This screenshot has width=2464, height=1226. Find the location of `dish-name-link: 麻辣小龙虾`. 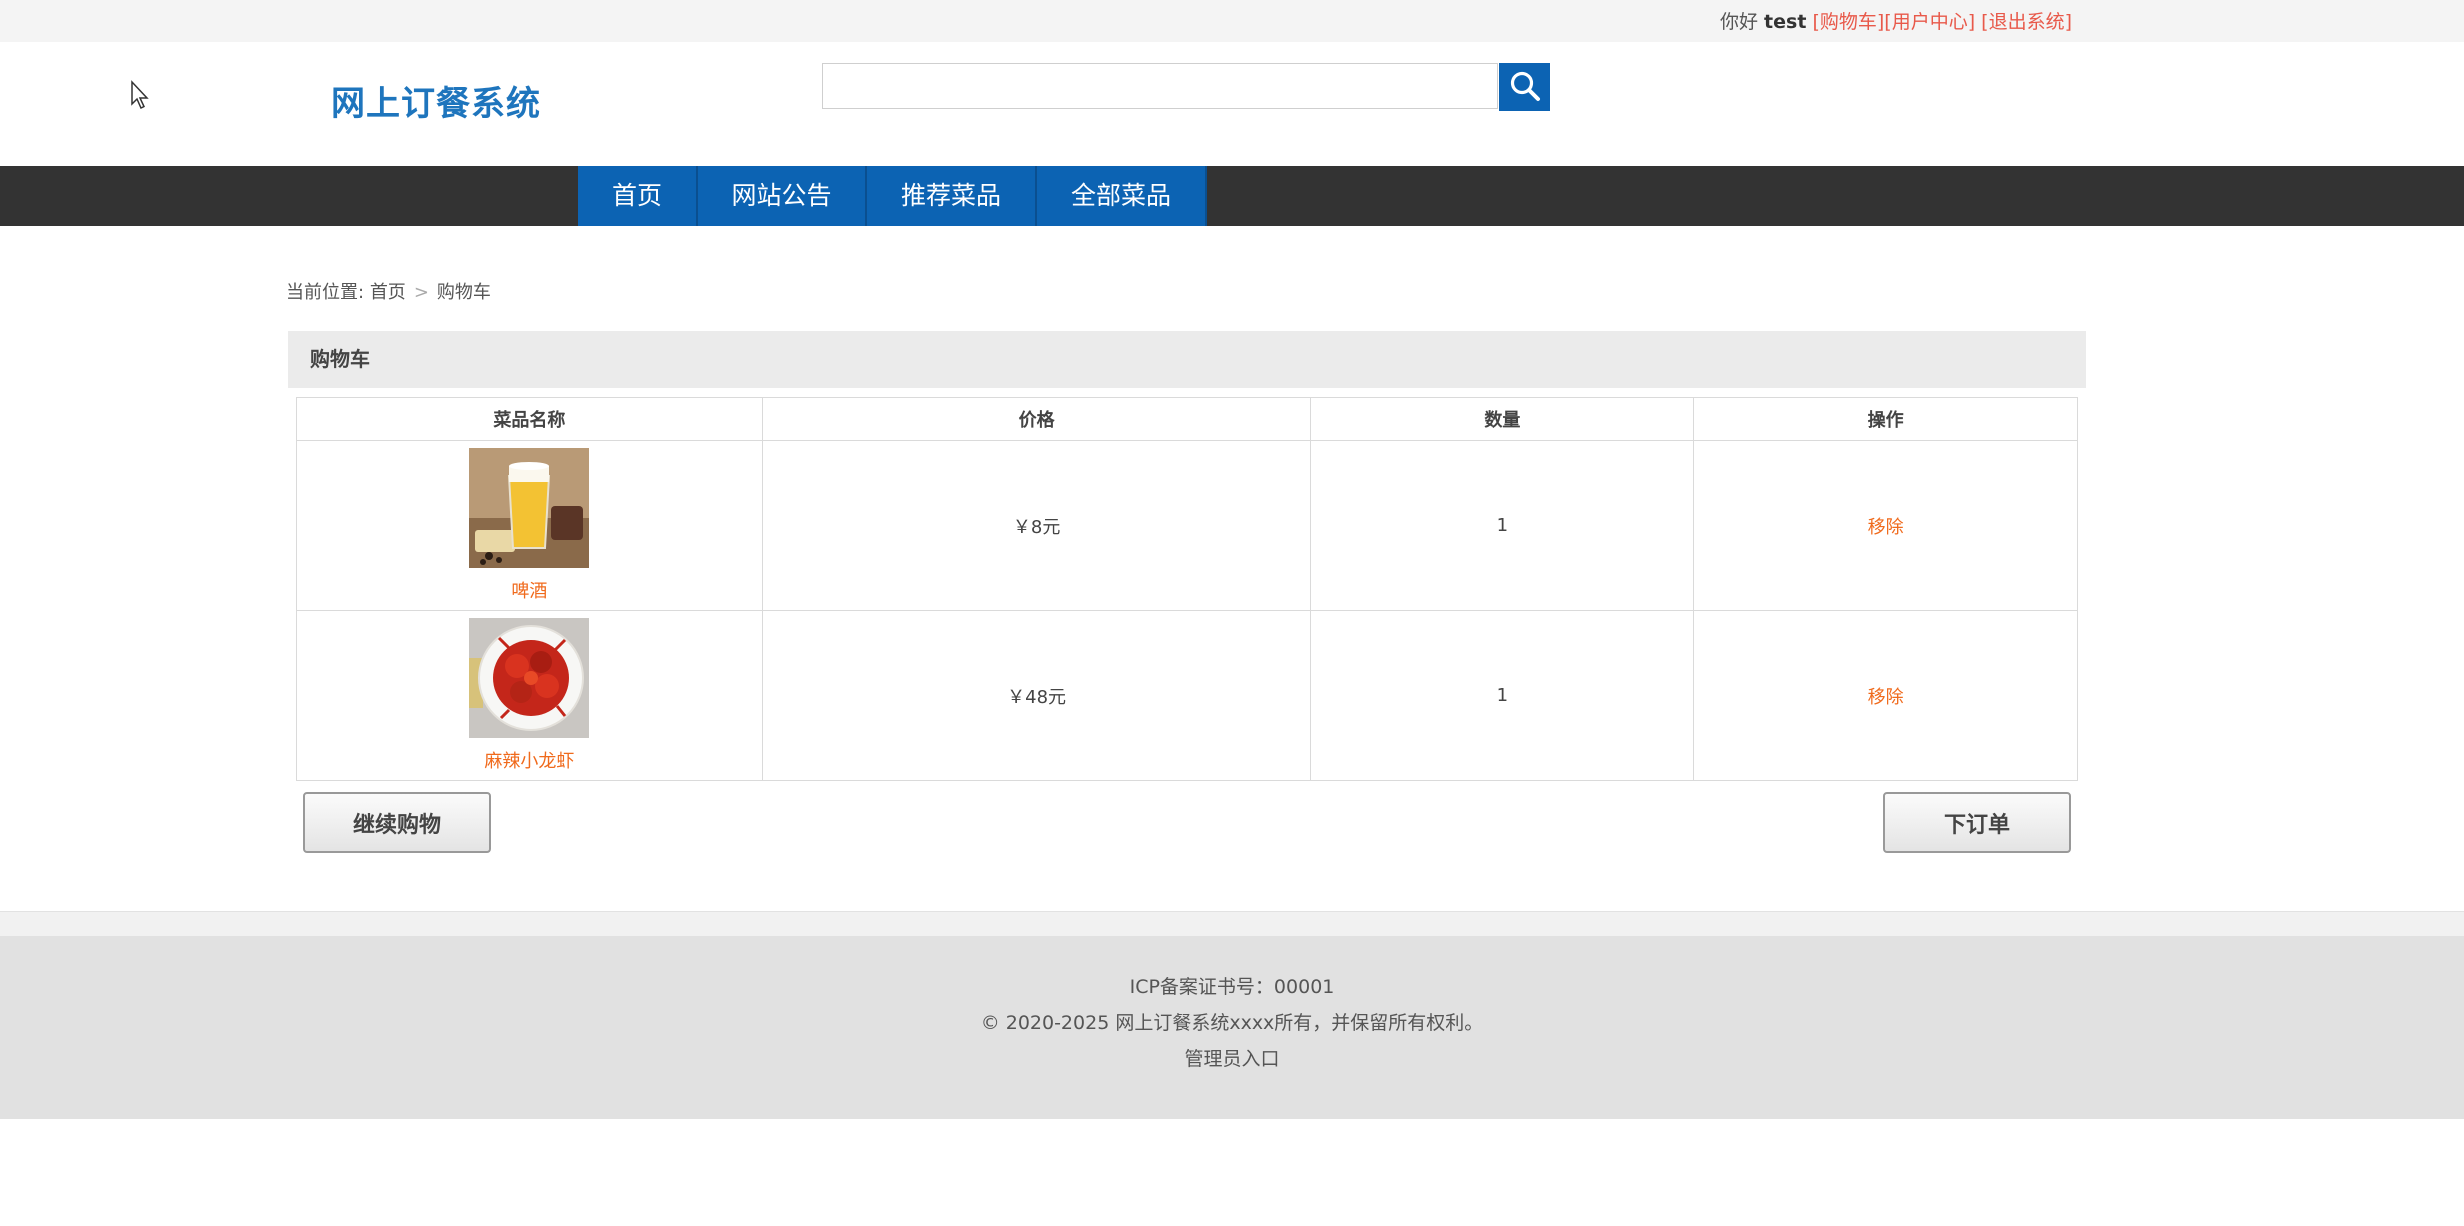

dish-name-link: 麻辣小龙虾 is located at coordinates (529, 760).